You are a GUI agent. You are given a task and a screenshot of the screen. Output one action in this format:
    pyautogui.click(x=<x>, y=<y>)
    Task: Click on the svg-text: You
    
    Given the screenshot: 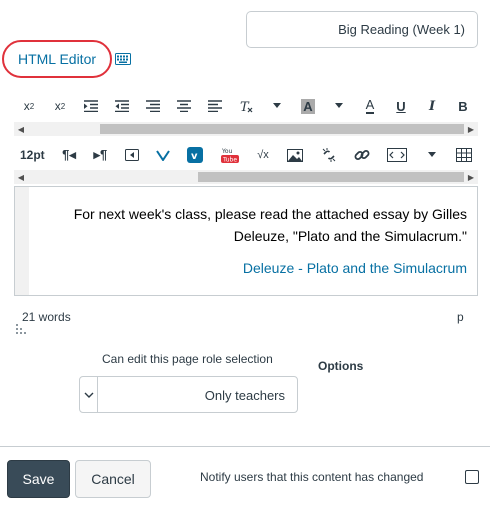 What is the action you would take?
    pyautogui.click(x=227, y=151)
    